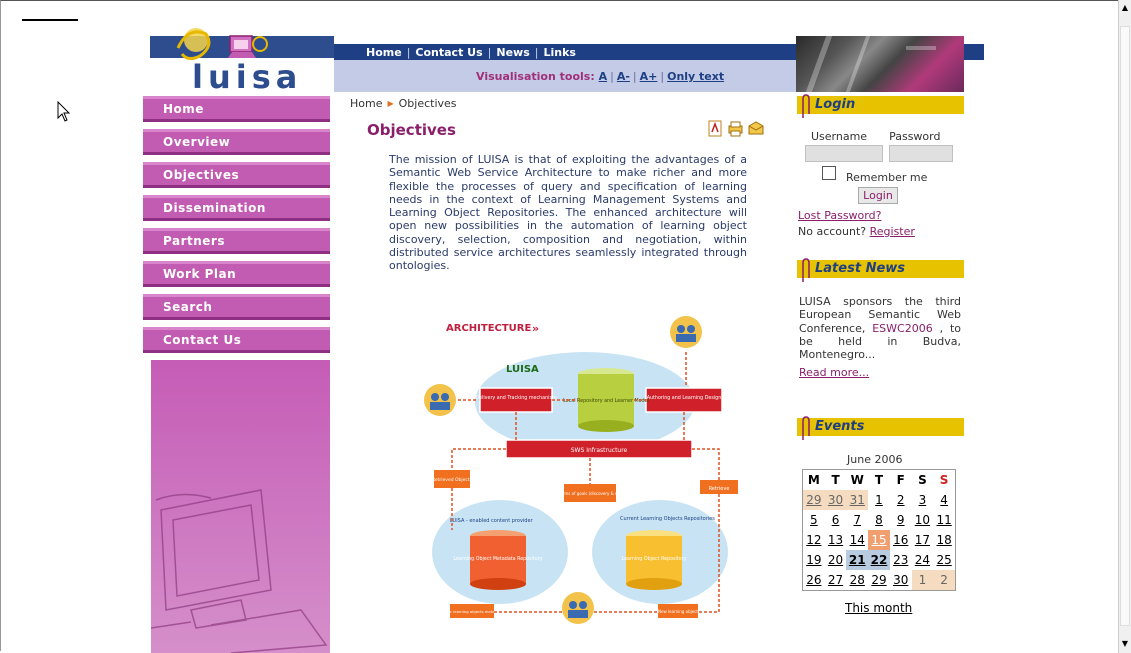 The width and height of the screenshot is (1131, 653). What do you see at coordinates (535, 76) in the screenshot?
I see `visualisation-label: Visualisation tools:` at bounding box center [535, 76].